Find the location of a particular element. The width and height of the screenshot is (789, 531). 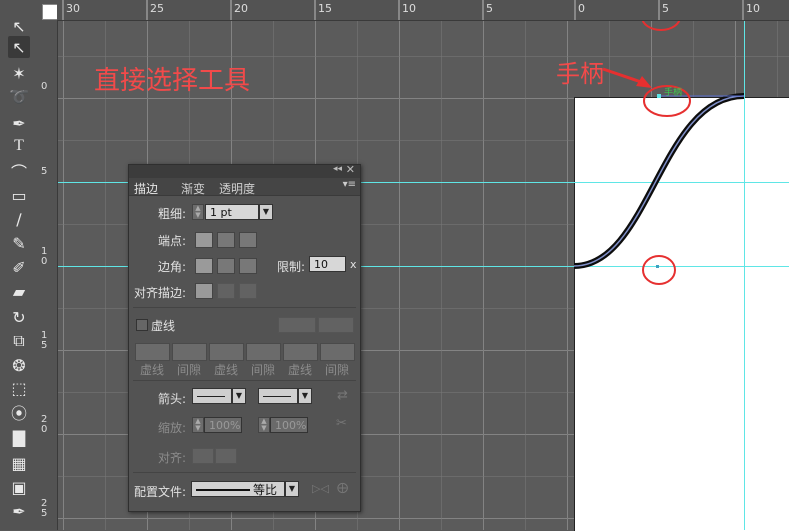

graph-tool-icon: ▇ is located at coordinates (19, 437).